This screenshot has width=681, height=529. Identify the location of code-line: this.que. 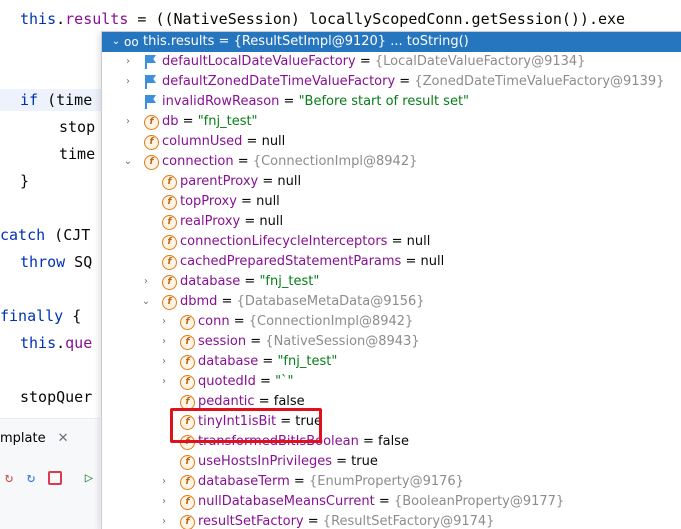
(56, 343).